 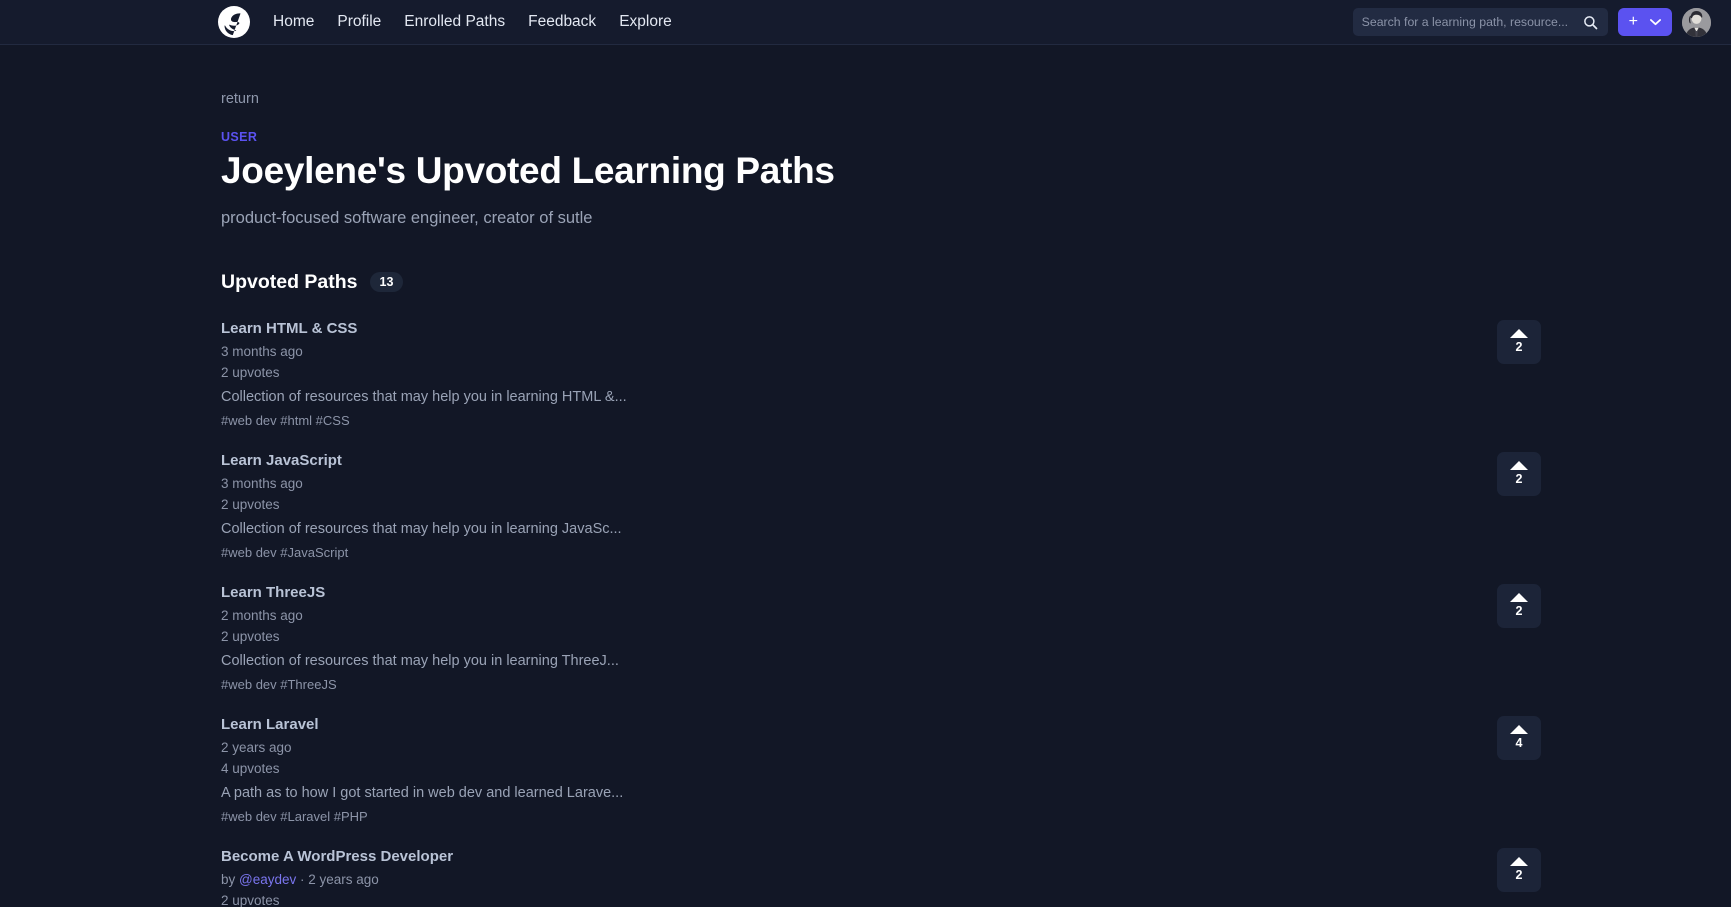 What do you see at coordinates (239, 137) in the screenshot?
I see `page-eyebrow-user: USER` at bounding box center [239, 137].